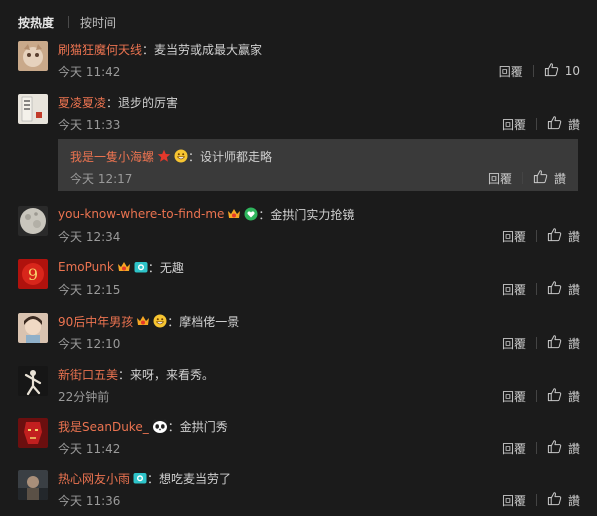  Describe the element at coordinates (89, 344) in the screenshot. I see `comment-time: 今天 12:10` at that location.